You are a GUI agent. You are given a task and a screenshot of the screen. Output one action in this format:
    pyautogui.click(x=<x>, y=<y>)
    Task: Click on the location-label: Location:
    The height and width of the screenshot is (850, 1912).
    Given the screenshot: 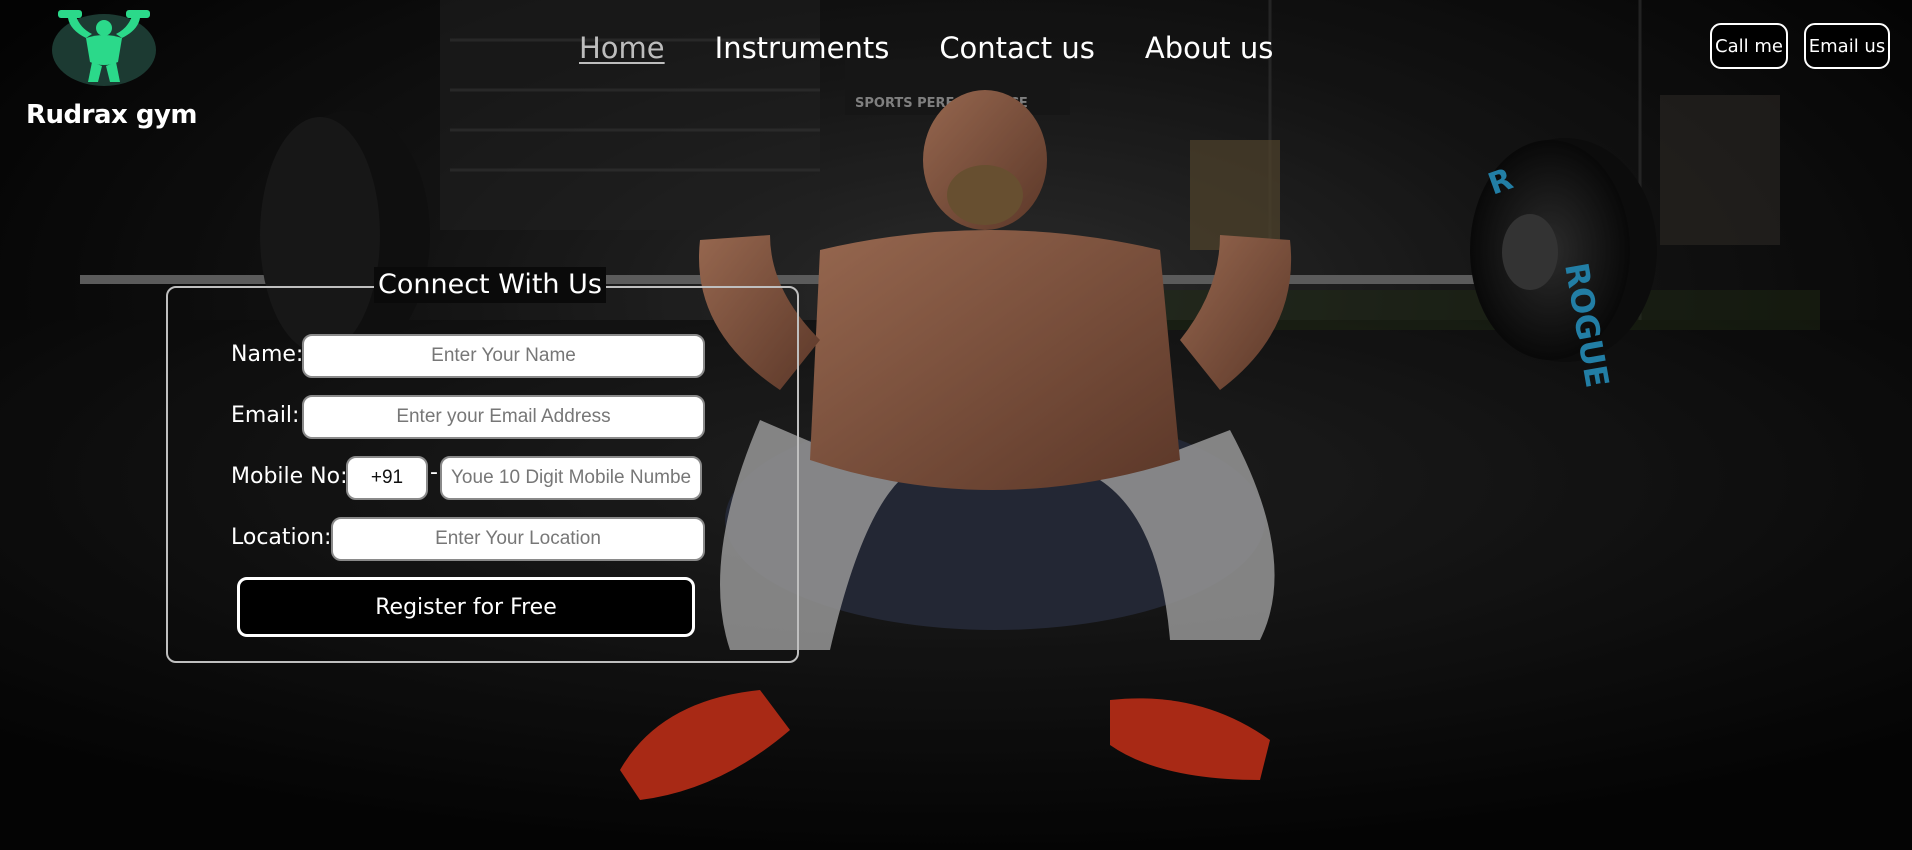 What is the action you would take?
    pyautogui.click(x=281, y=537)
    